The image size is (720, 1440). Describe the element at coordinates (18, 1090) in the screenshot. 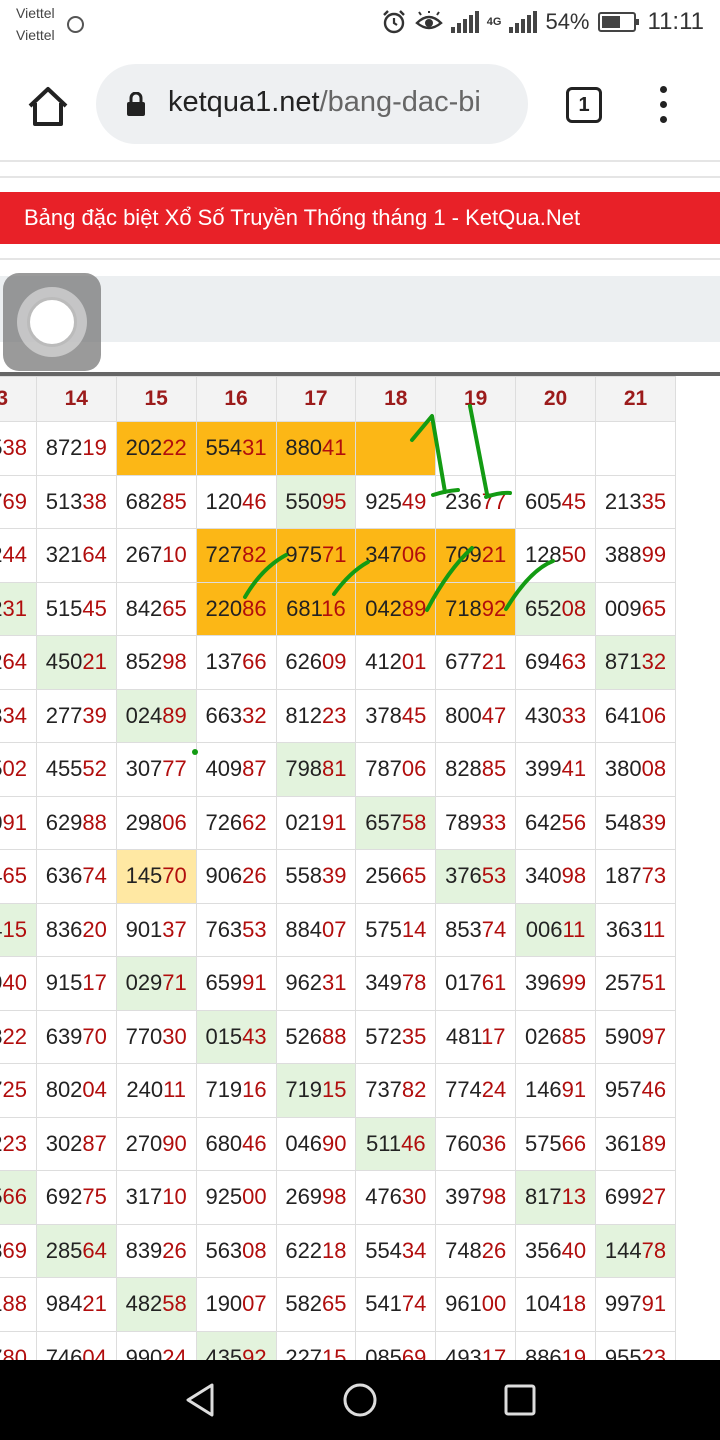

I see `result-cell: 66725` at that location.